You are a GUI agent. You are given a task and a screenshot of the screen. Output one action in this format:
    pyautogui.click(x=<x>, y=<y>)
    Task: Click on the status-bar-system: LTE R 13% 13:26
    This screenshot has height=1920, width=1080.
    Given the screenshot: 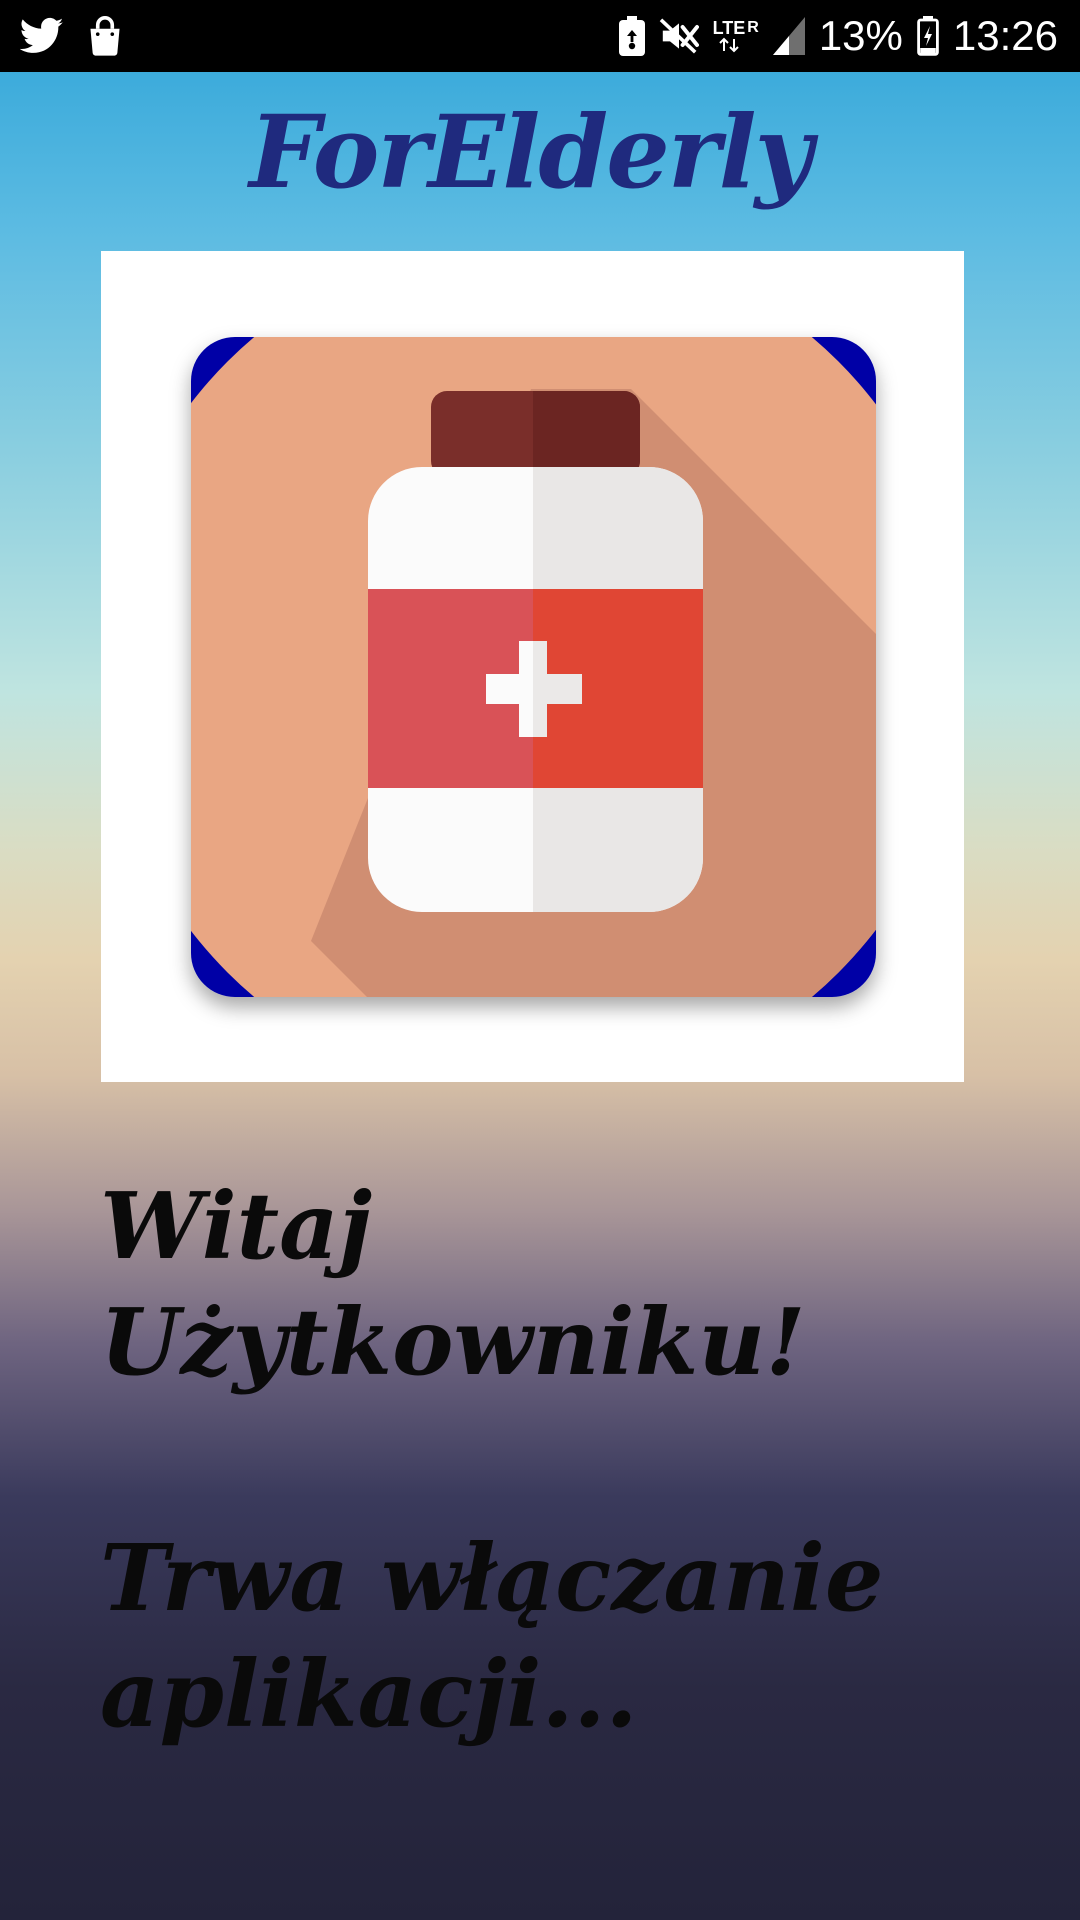 What is the action you would take?
    pyautogui.click(x=838, y=36)
    